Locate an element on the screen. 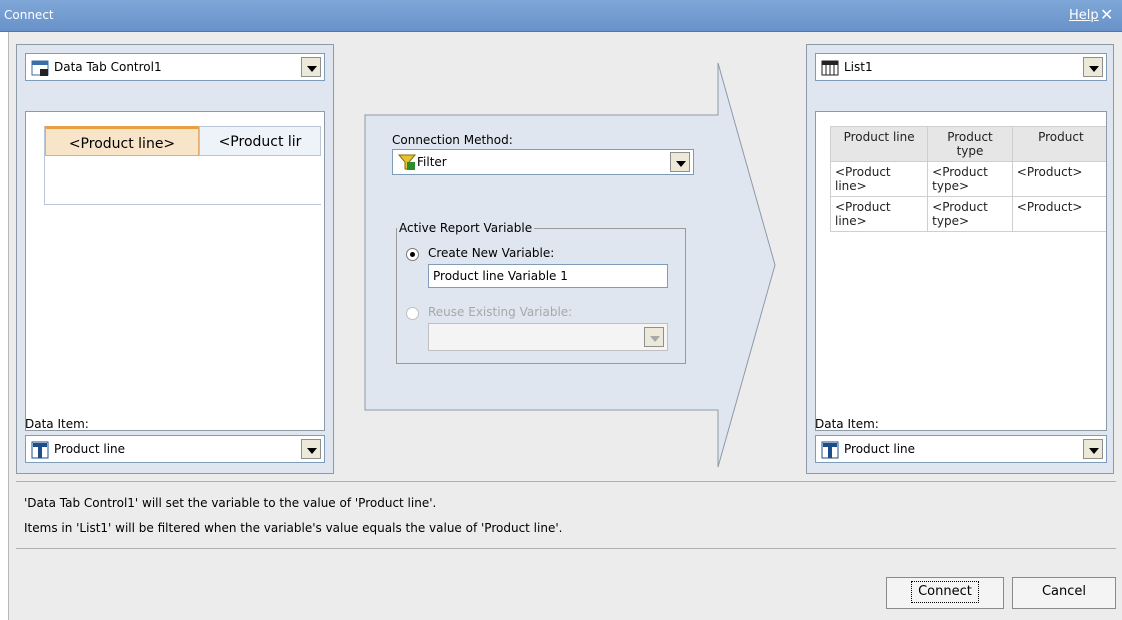 The width and height of the screenshot is (1122, 620). column-header: Product type is located at coordinates (970, 144).